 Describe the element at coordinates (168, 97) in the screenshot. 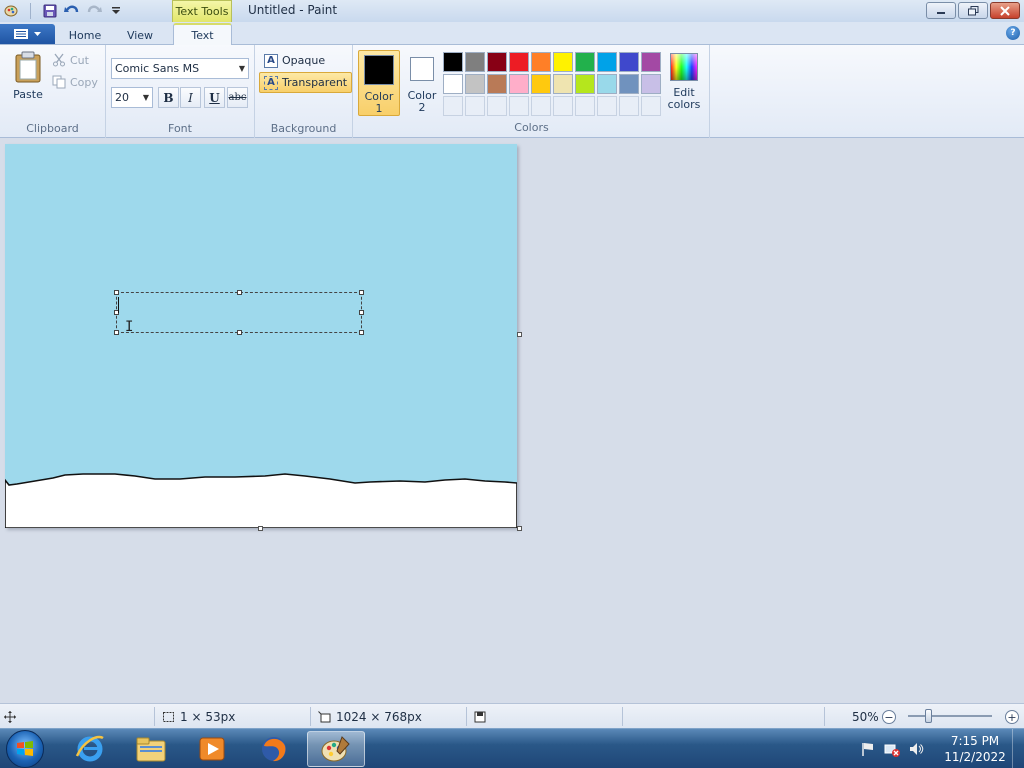

I see `bold-button: B` at that location.